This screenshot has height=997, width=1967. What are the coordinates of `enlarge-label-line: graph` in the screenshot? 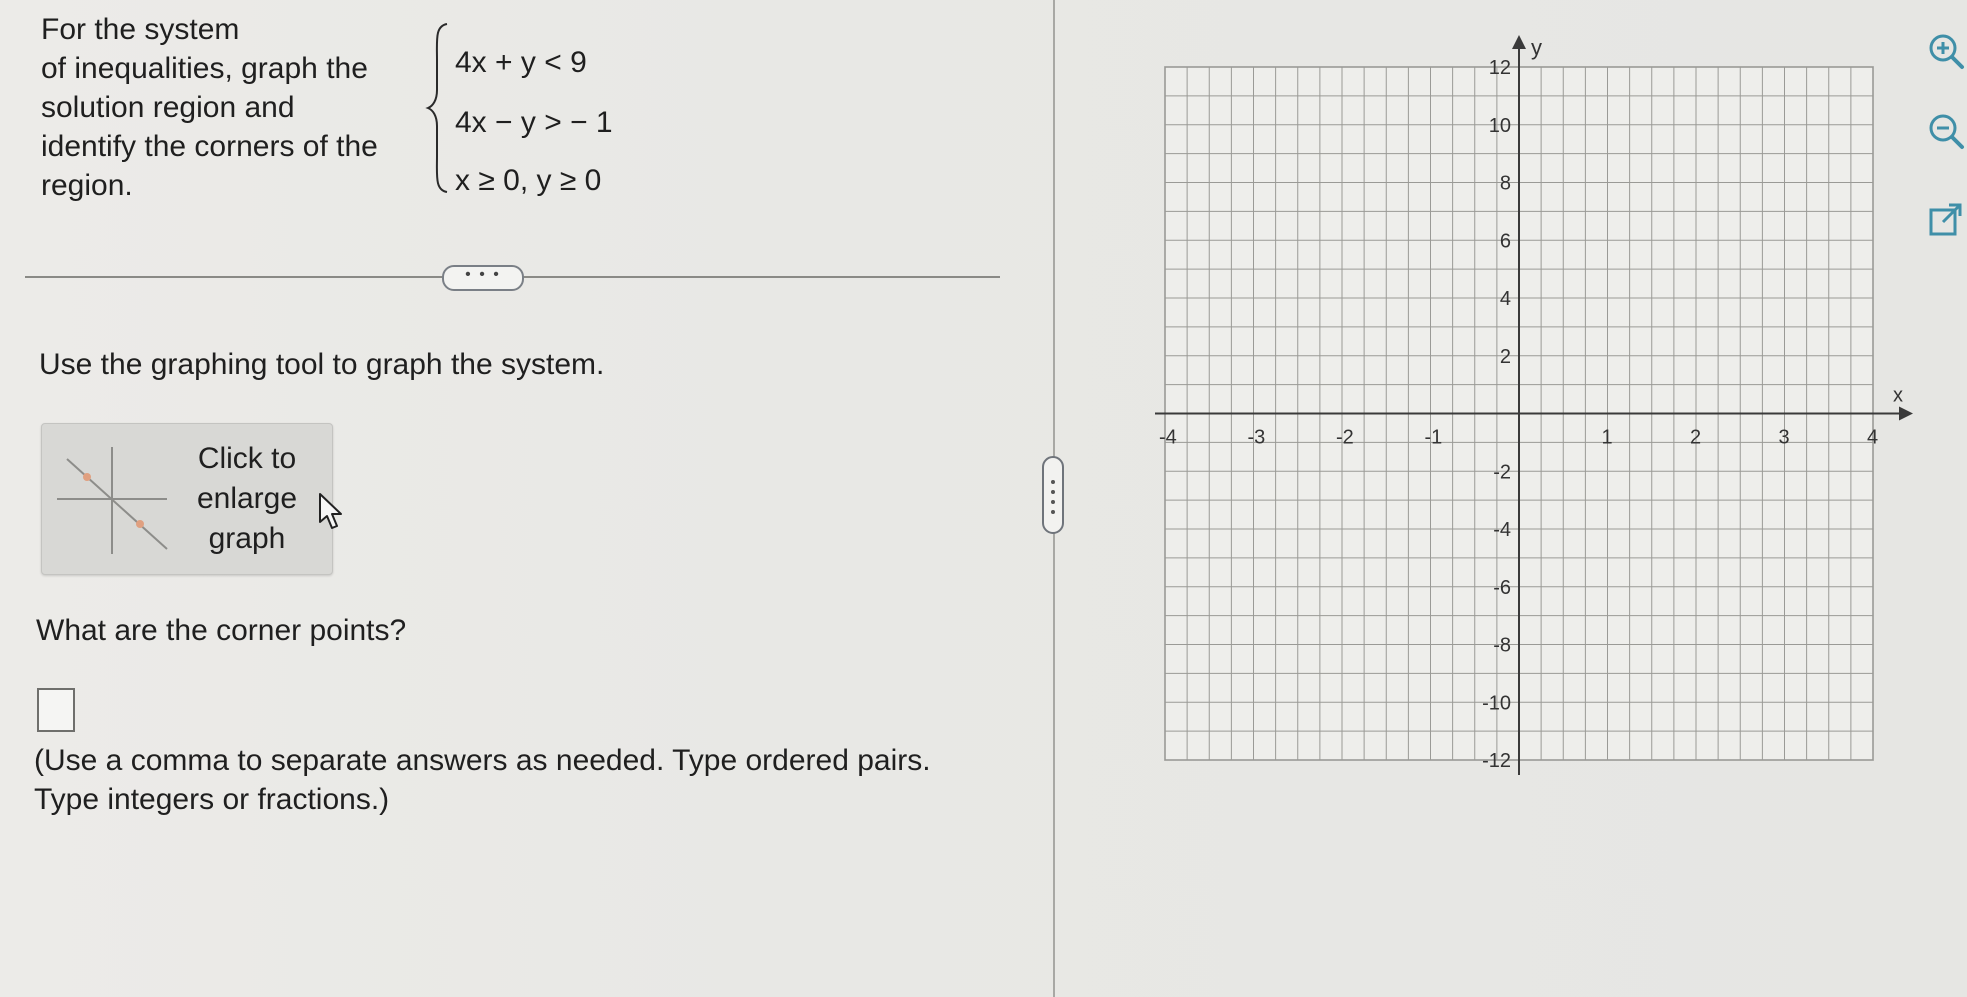 It's located at (247, 538).